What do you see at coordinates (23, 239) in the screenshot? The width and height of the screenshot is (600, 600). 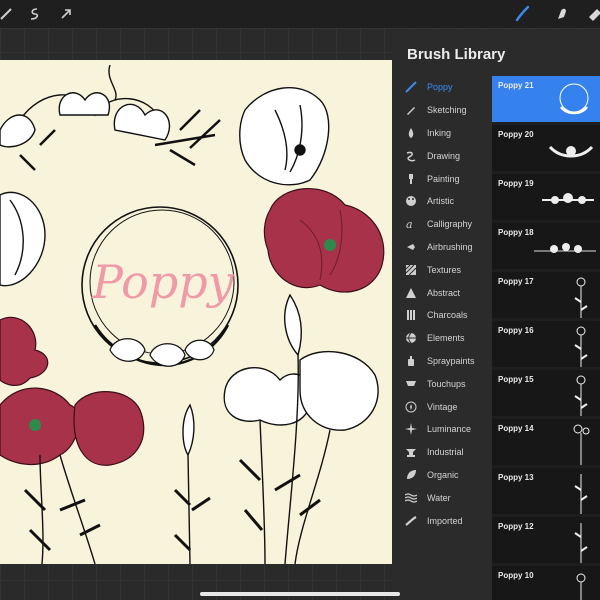 I see `poppy-bud-illustration` at bounding box center [23, 239].